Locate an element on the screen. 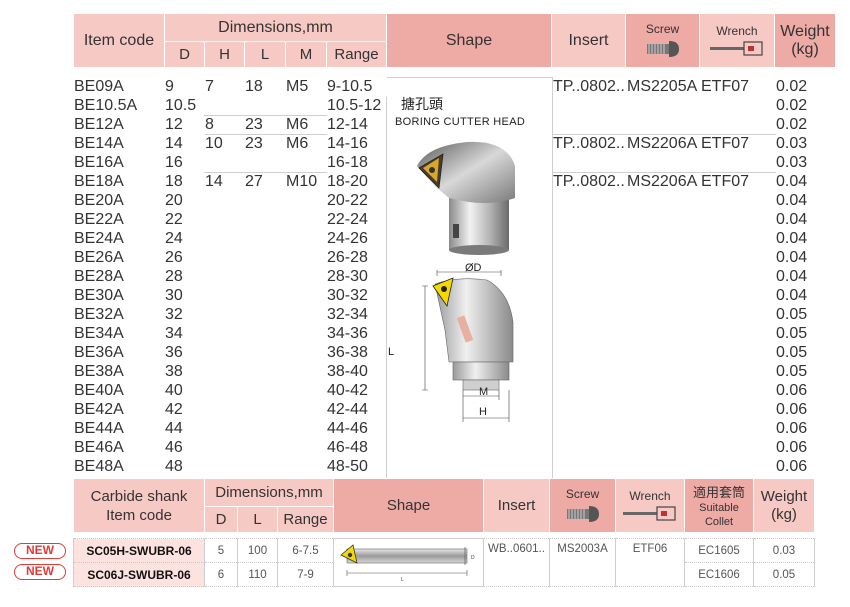 The image size is (850, 607). row-code: BE14A is located at coordinates (119, 144).